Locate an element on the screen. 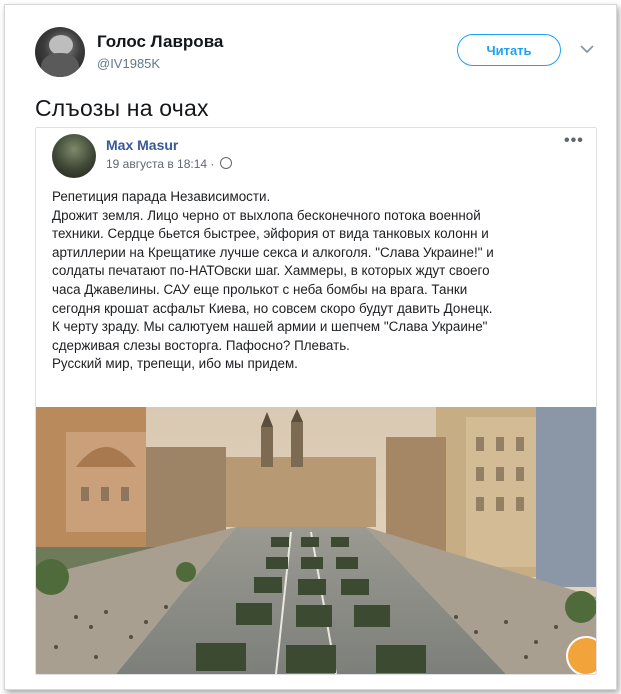 The width and height of the screenshot is (621, 694). follow-button: Читать is located at coordinates (509, 50).